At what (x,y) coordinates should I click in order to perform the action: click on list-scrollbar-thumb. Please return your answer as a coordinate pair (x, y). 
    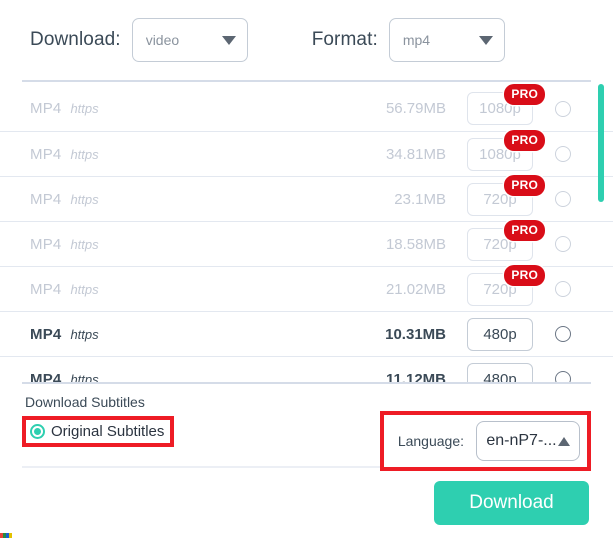
    Looking at the image, I should click on (601, 143).